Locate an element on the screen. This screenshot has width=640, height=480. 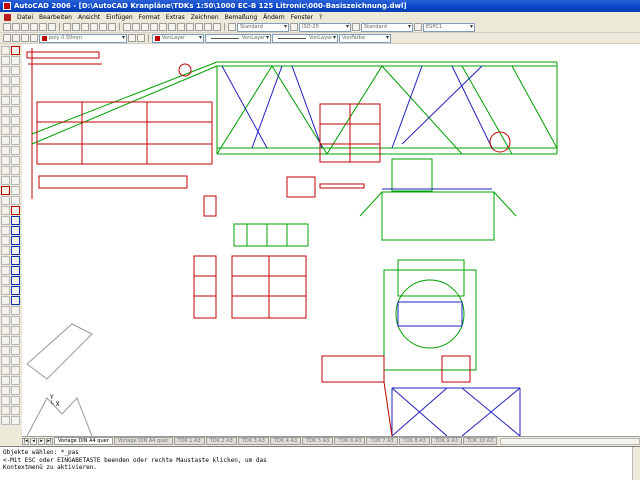
circle-icon is located at coordinates (5, 110).